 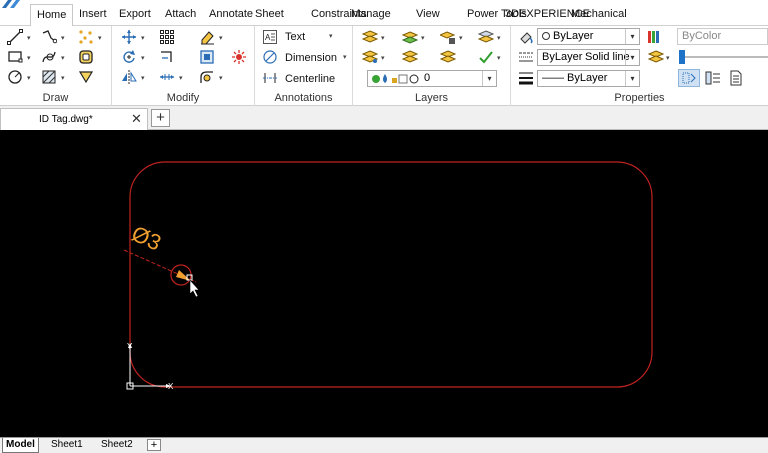 I want to click on hatch-icon, so click(x=49, y=77).